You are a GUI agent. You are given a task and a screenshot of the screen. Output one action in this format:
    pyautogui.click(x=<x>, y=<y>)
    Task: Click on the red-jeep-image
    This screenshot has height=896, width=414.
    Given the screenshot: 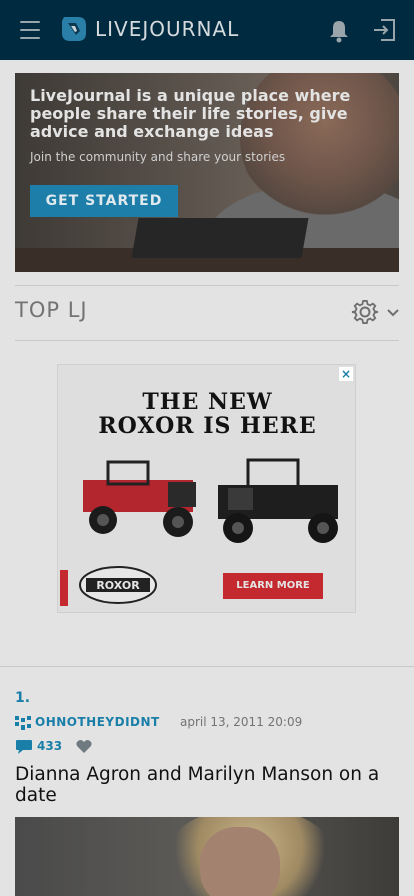 What is the action you would take?
    pyautogui.click(x=139, y=498)
    